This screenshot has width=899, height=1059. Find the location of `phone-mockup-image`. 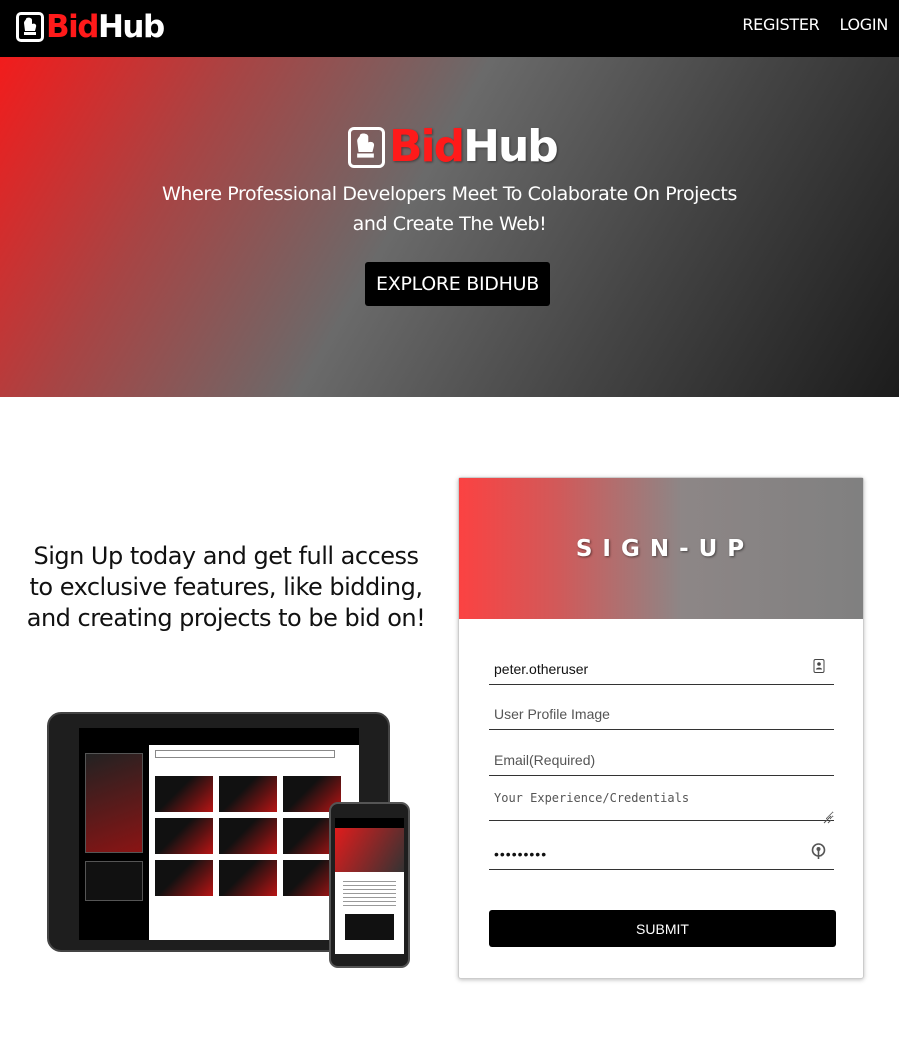

phone-mockup-image is located at coordinates (369, 885).